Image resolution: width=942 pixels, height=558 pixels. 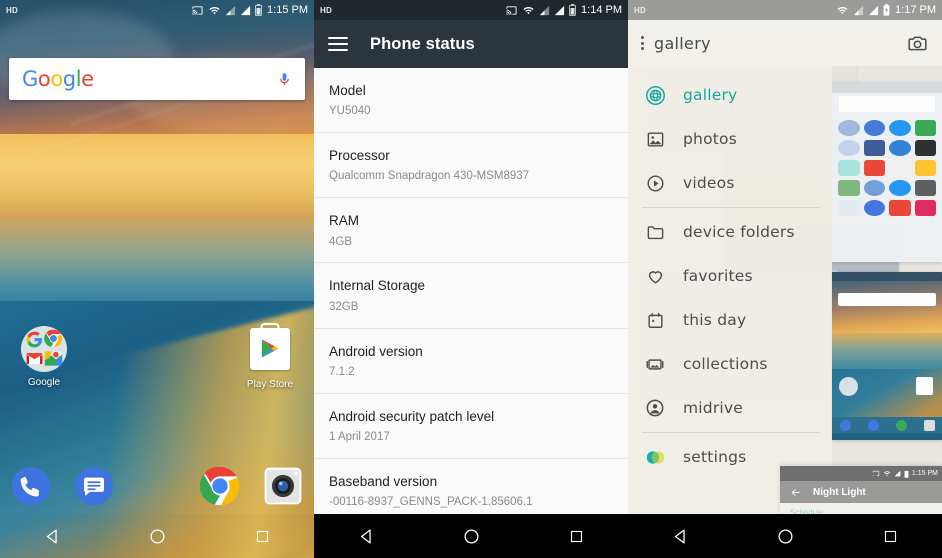 What do you see at coordinates (350, 111) in the screenshot?
I see `row-value: YU5040` at bounding box center [350, 111].